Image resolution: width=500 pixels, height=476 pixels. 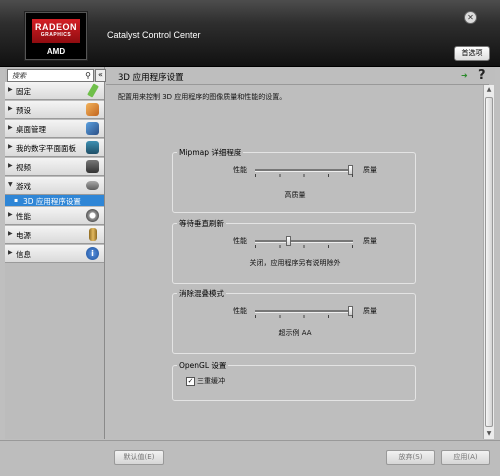 What do you see at coordinates (19, 76) in the screenshot?
I see `search-placeholder: 搜索` at bounding box center [19, 76].